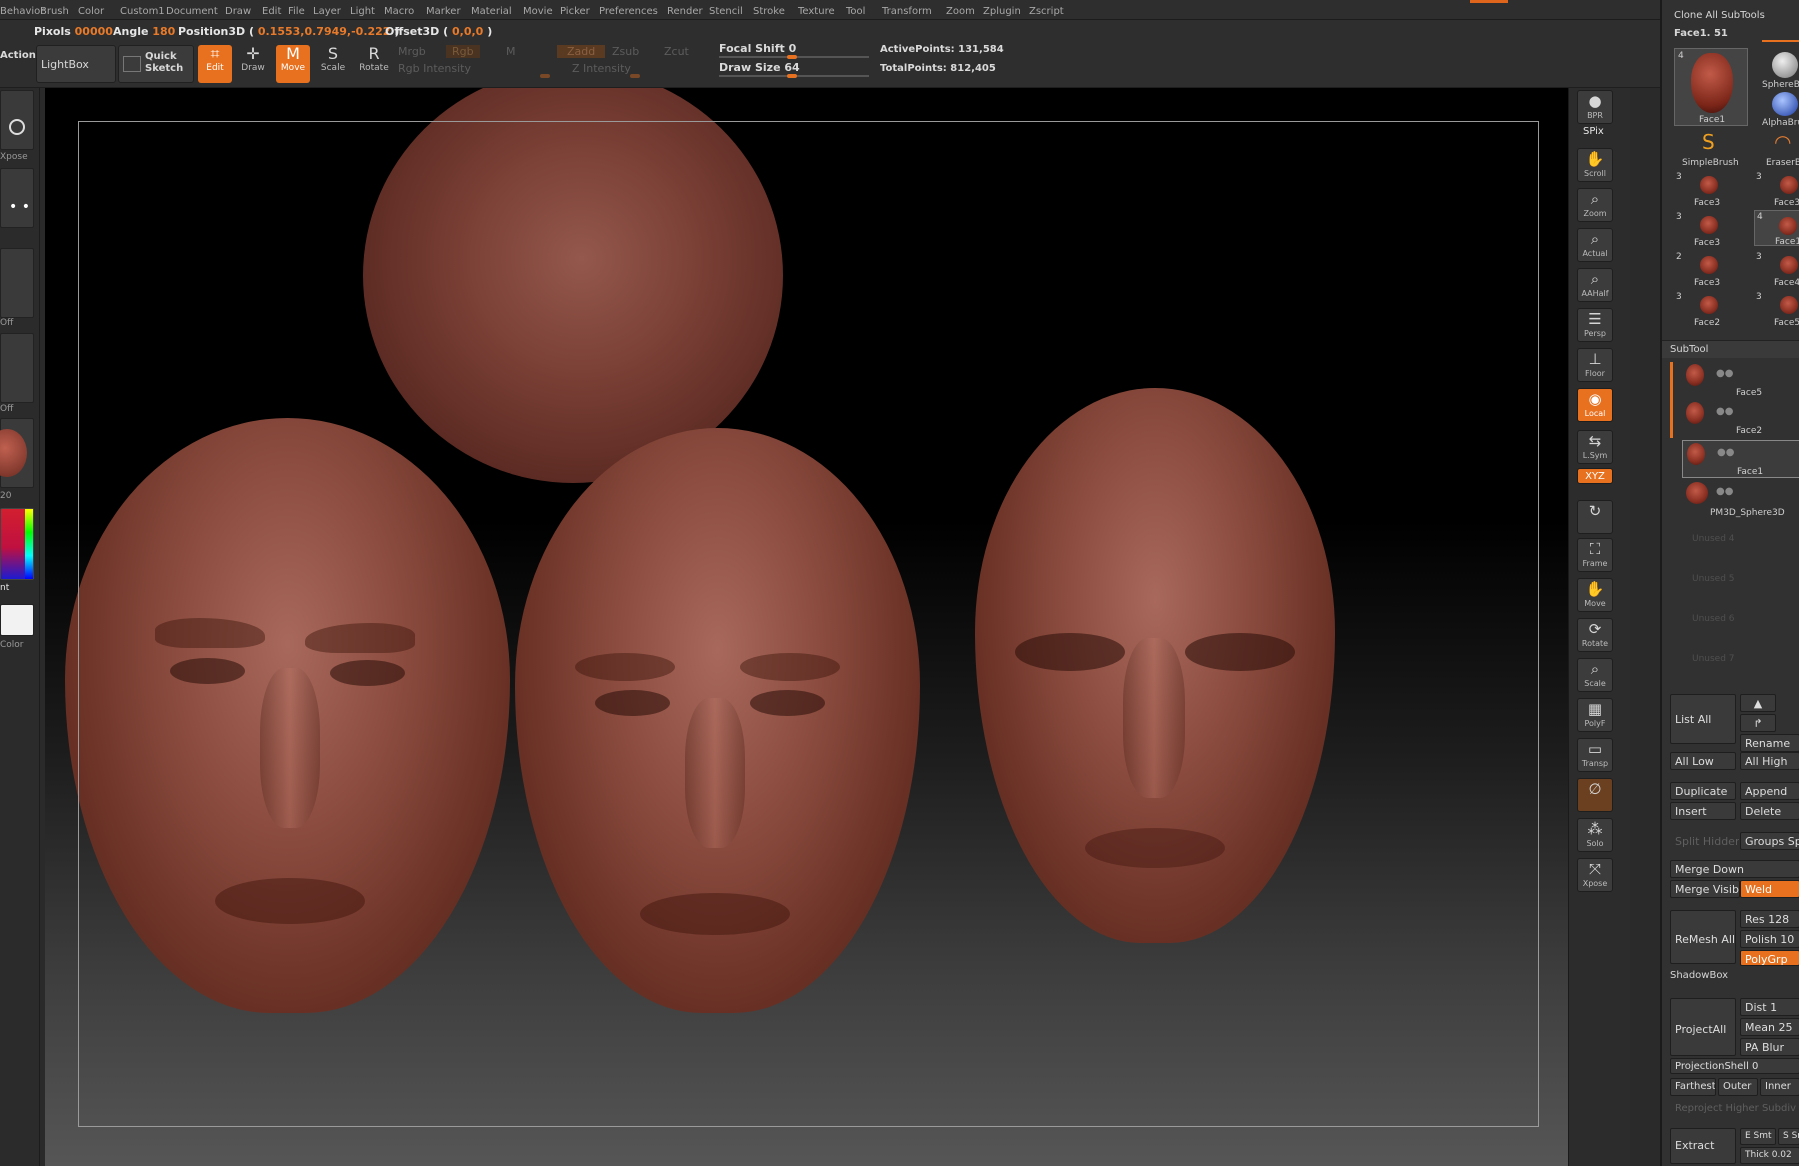 This screenshot has width=1799, height=1166. Describe the element at coordinates (792, 57) in the screenshot. I see `focal-shift-knob` at that location.